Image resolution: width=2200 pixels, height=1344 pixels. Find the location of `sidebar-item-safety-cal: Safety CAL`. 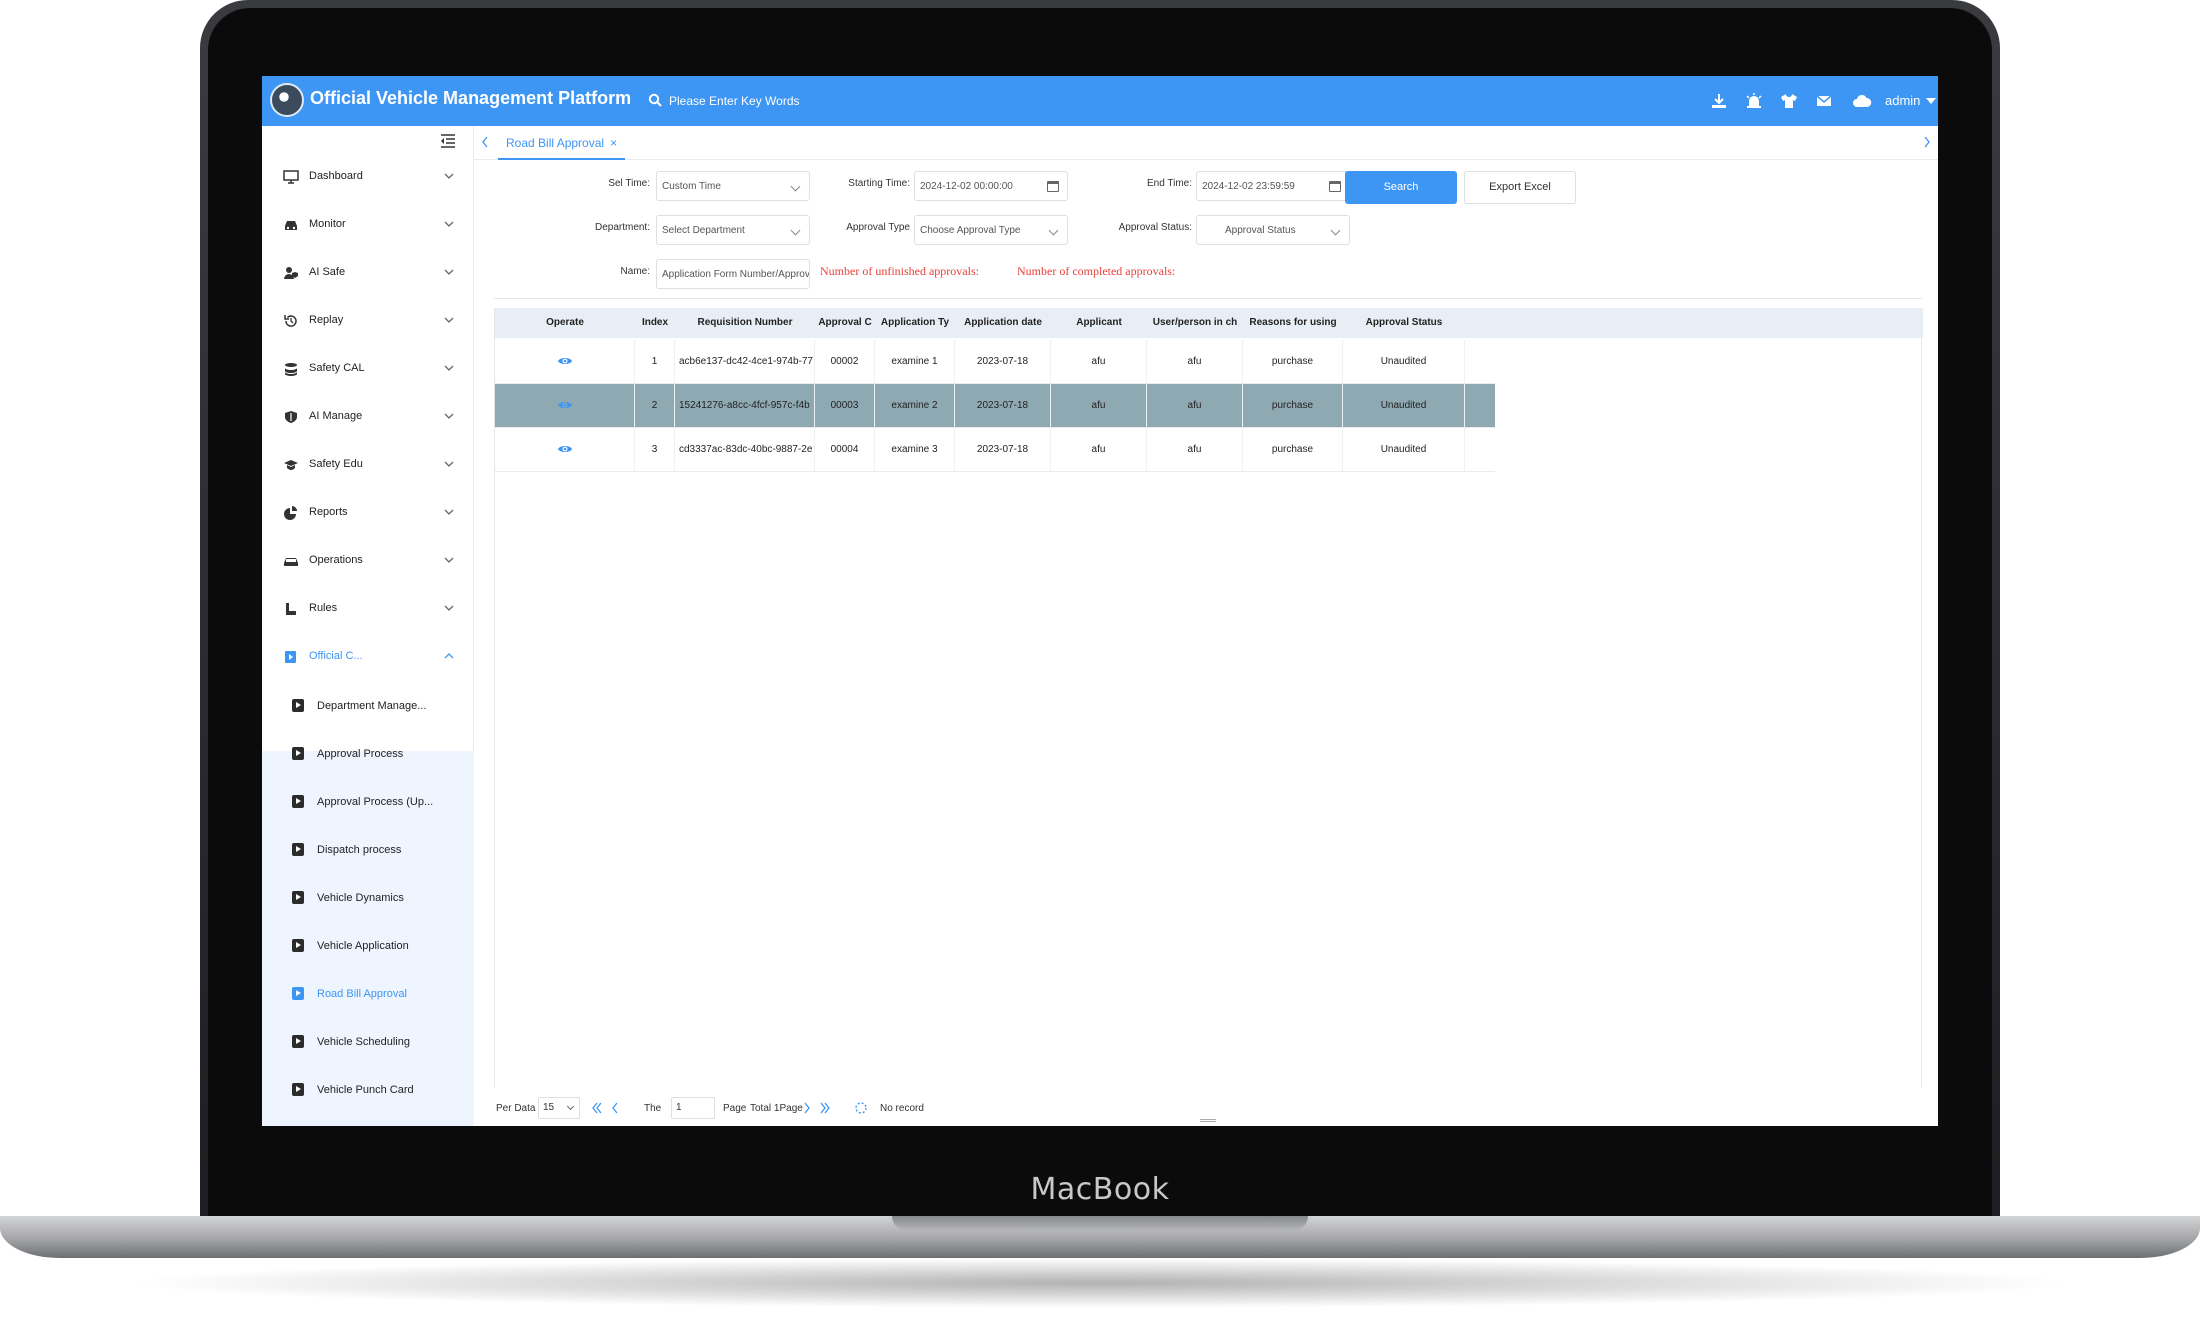

sidebar-item-safety-cal: Safety CAL is located at coordinates (368, 370).